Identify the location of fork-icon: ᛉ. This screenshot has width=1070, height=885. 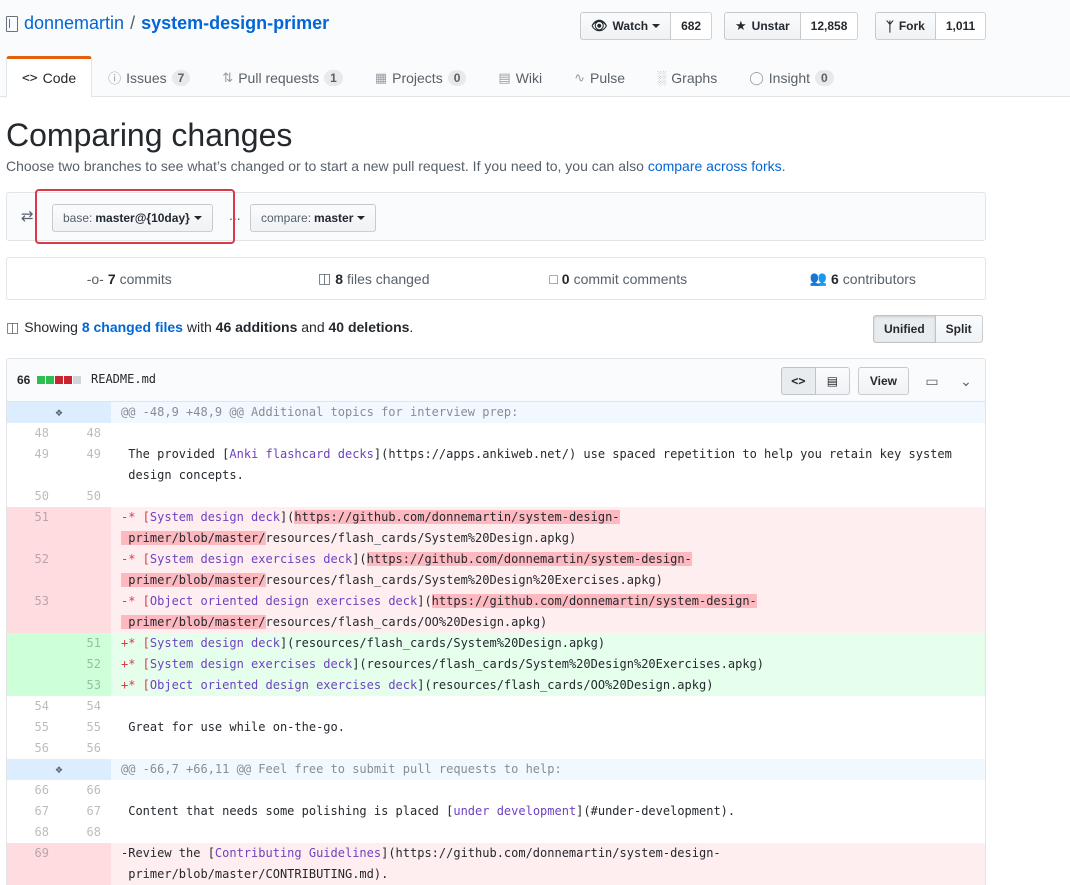
(890, 26).